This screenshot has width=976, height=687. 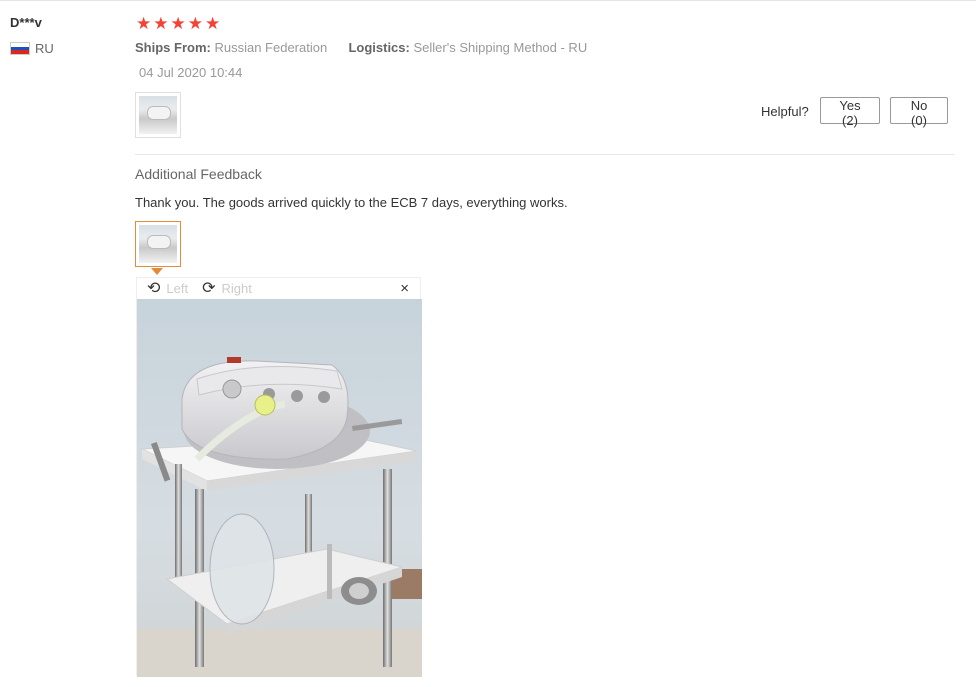 What do you see at coordinates (271, 47) in the screenshot?
I see `ships-from-value: Russian Federation` at bounding box center [271, 47].